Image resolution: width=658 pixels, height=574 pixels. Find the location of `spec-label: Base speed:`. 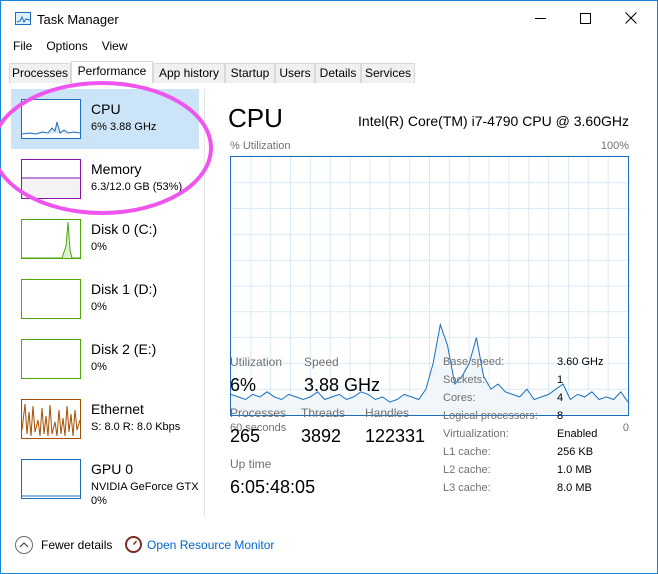

spec-label: Base speed: is located at coordinates (474, 362).